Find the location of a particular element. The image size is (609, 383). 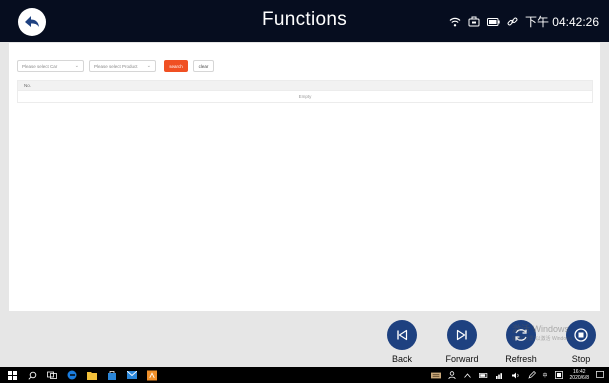

windows-taskbar: 中 16:42 2020/6/8 is located at coordinates (304, 375).